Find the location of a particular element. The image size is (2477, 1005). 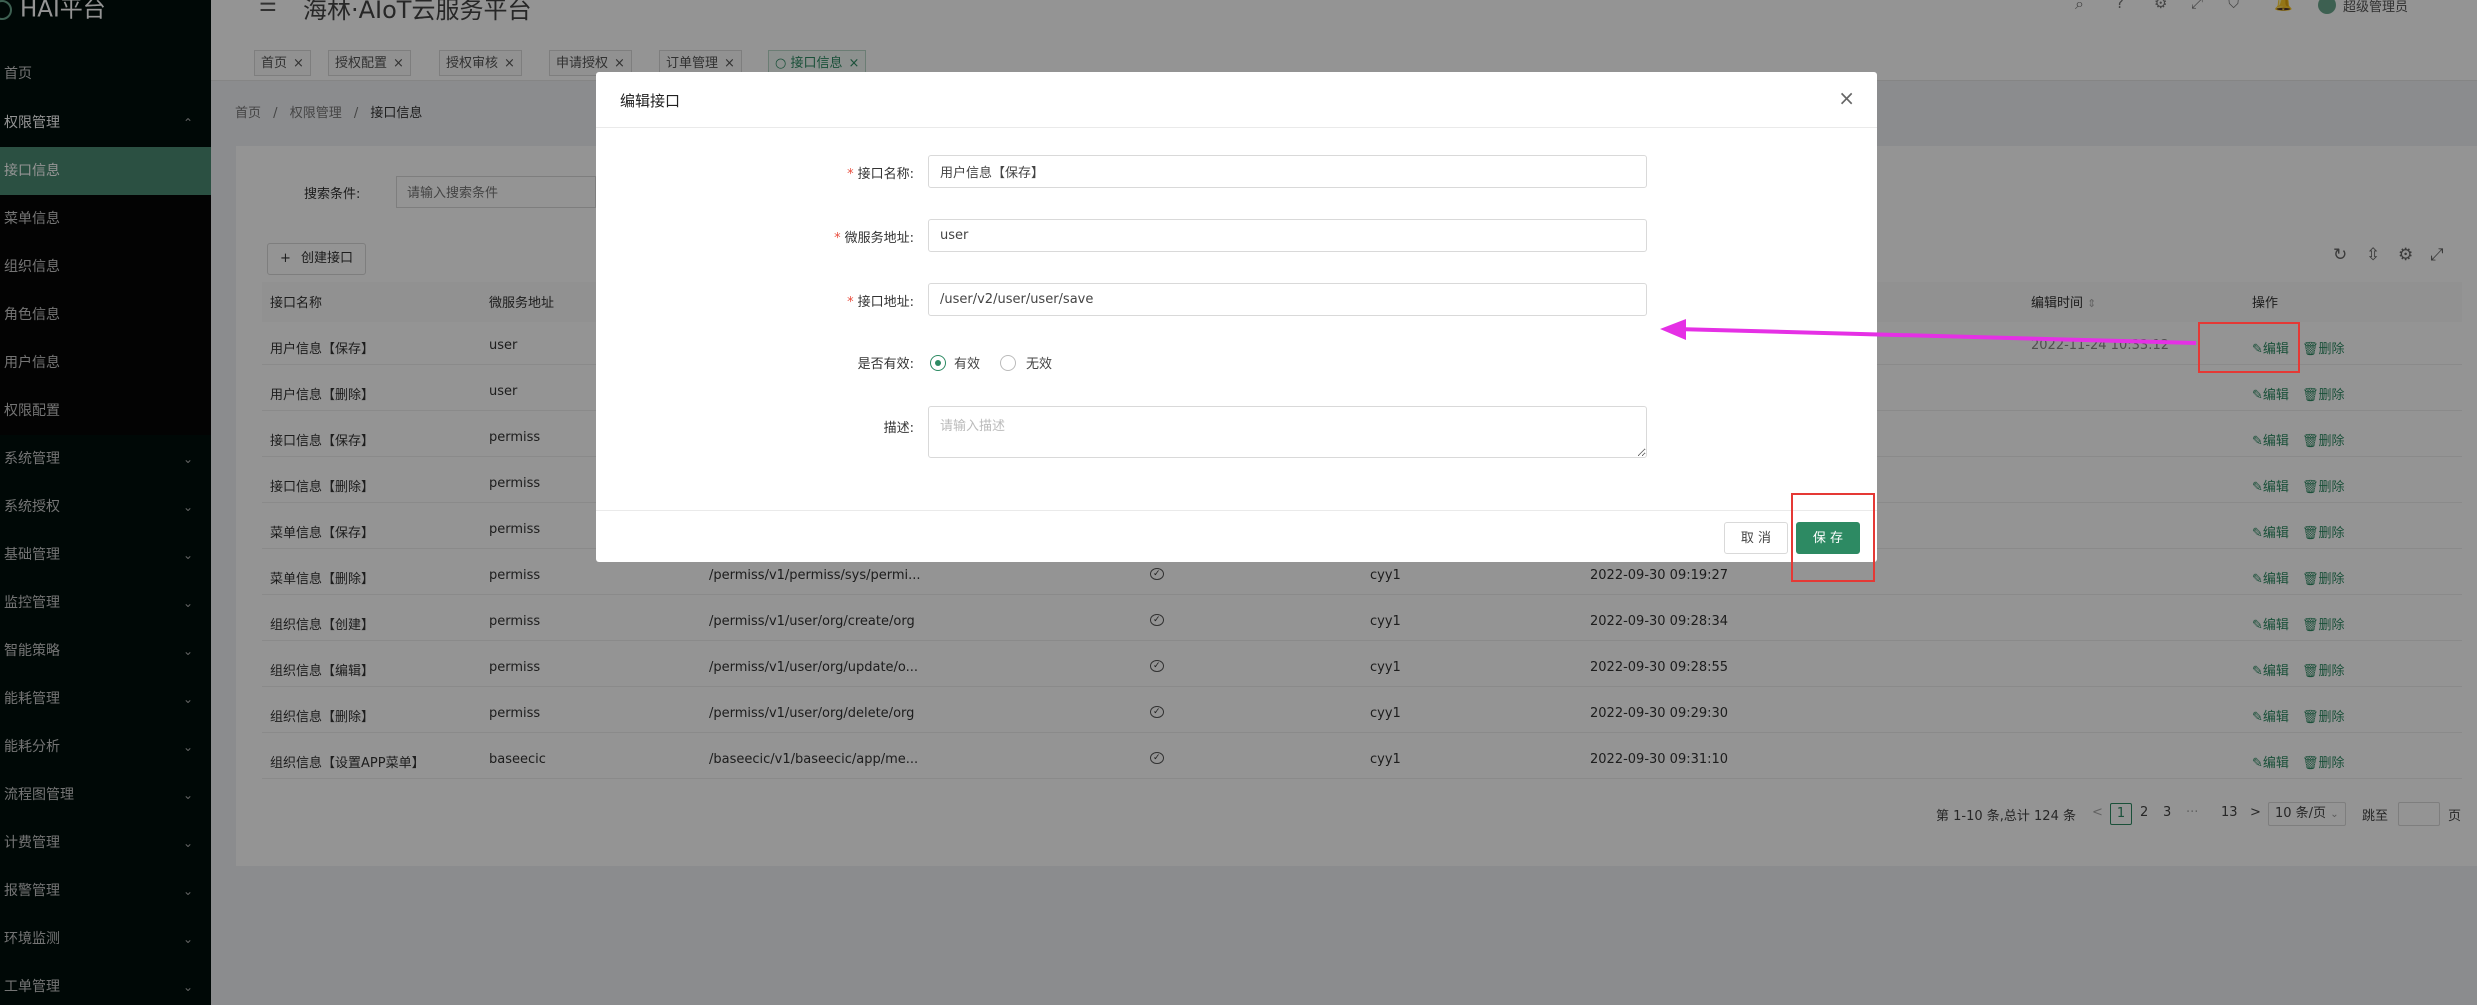

arrowhead-icon is located at coordinates (1673, 329).